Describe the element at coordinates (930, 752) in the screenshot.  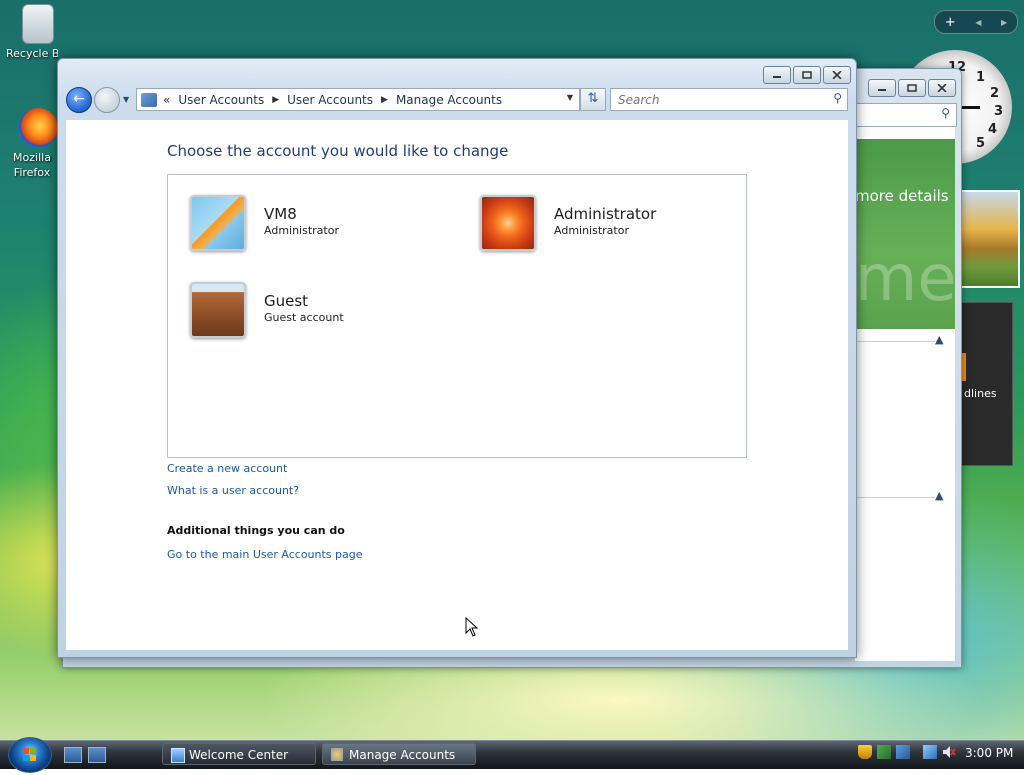
I see `computer-icon` at that location.